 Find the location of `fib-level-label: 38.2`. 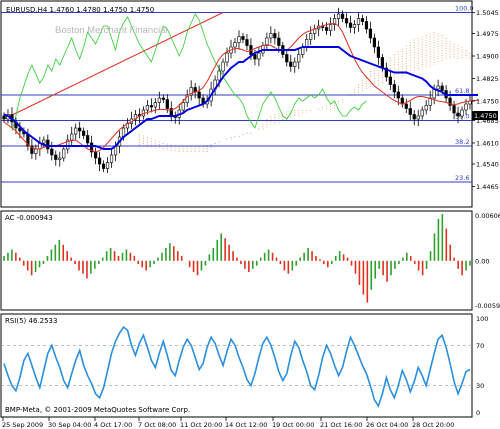

fib-level-label: 38.2 is located at coordinates (462, 142).